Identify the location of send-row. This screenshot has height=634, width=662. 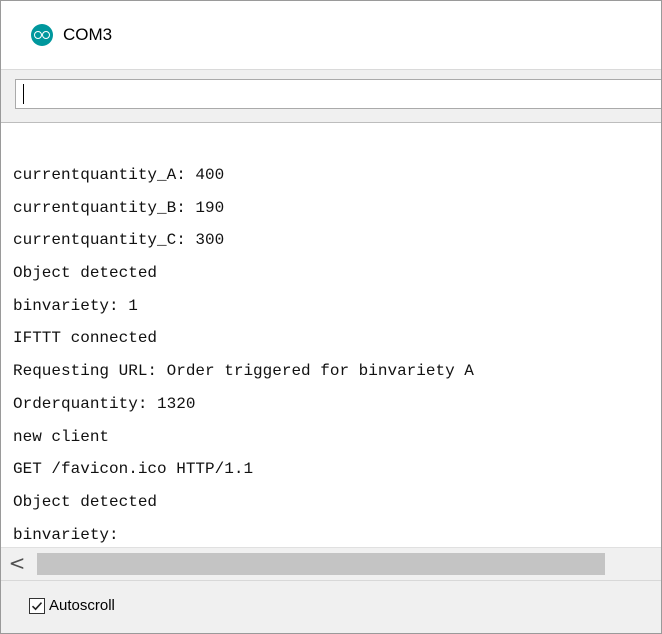
(331, 96).